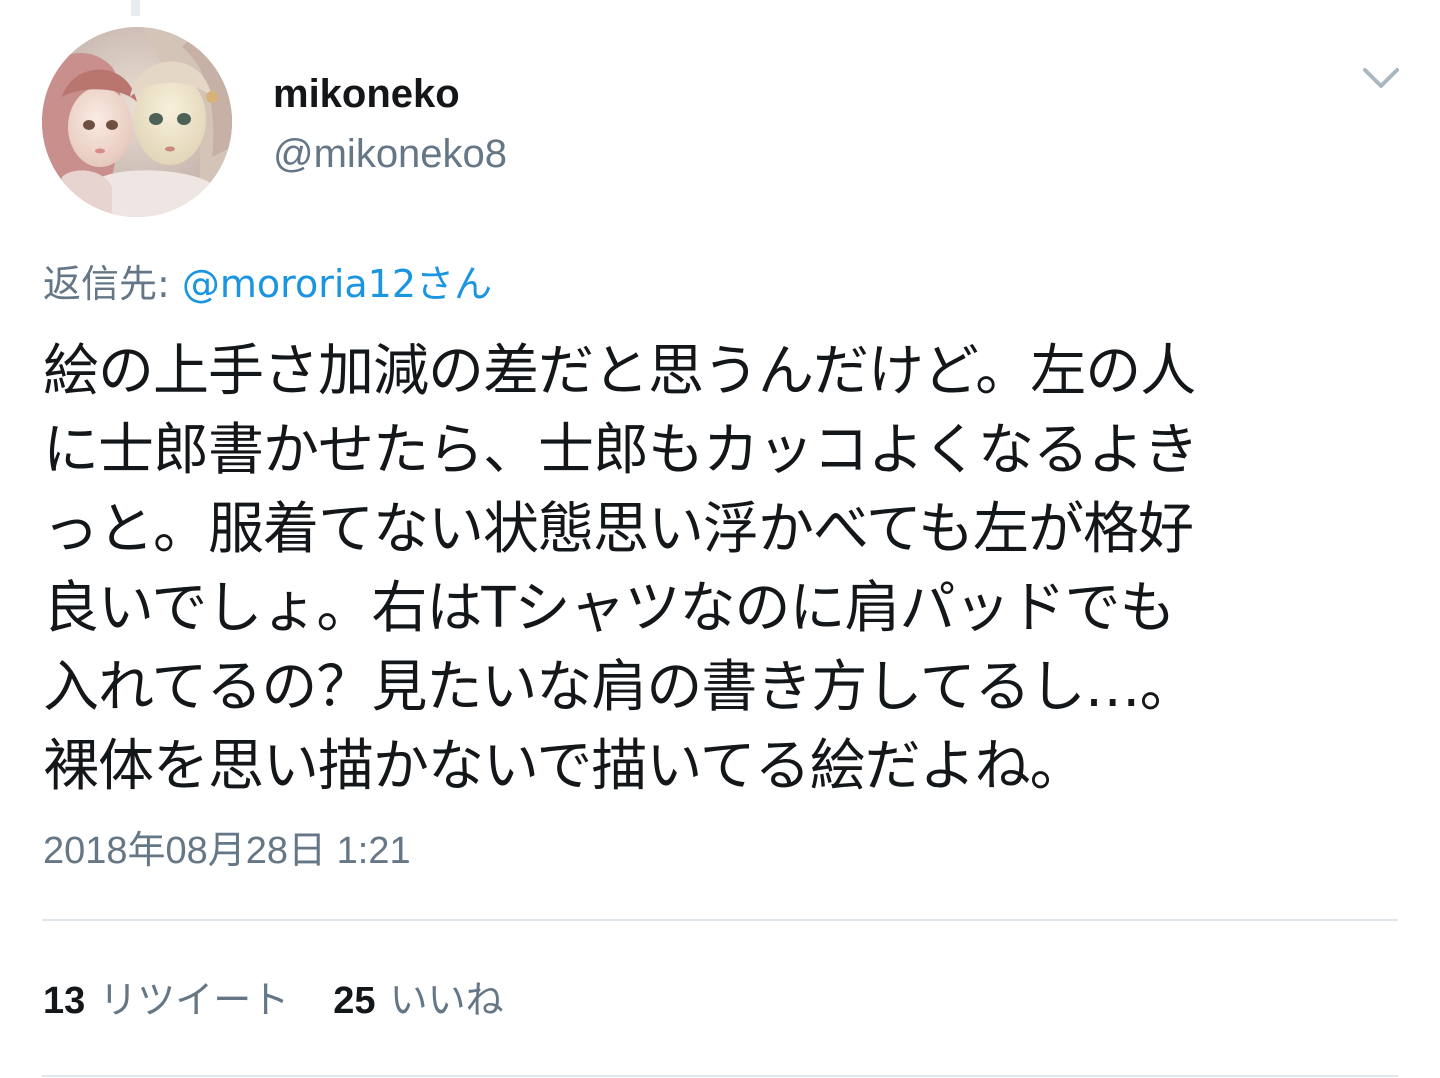  I want to click on like-count: 25, so click(354, 1001).